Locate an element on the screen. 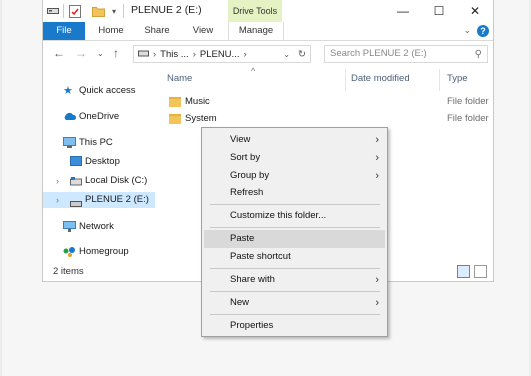 This screenshot has height=376, width=531. file-row-music: Music File folder is located at coordinates (325, 102).